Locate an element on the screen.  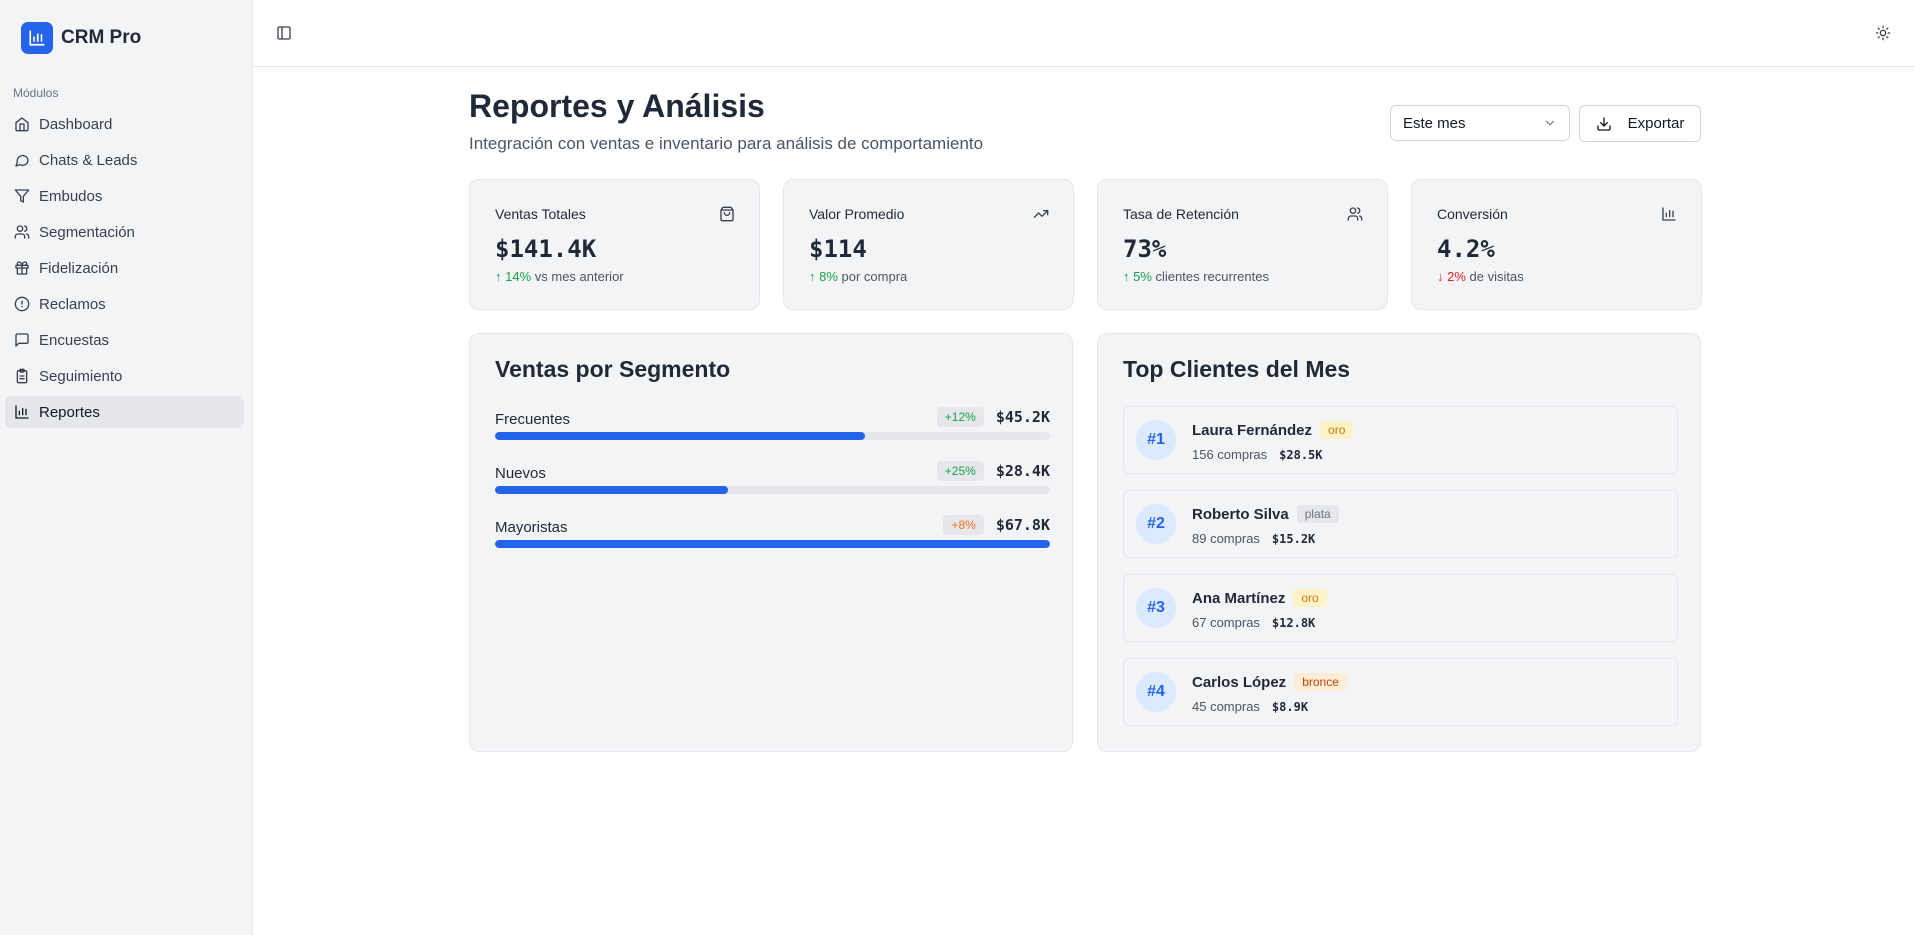
page-title: Reportes y Análisis is located at coordinates (617, 106).